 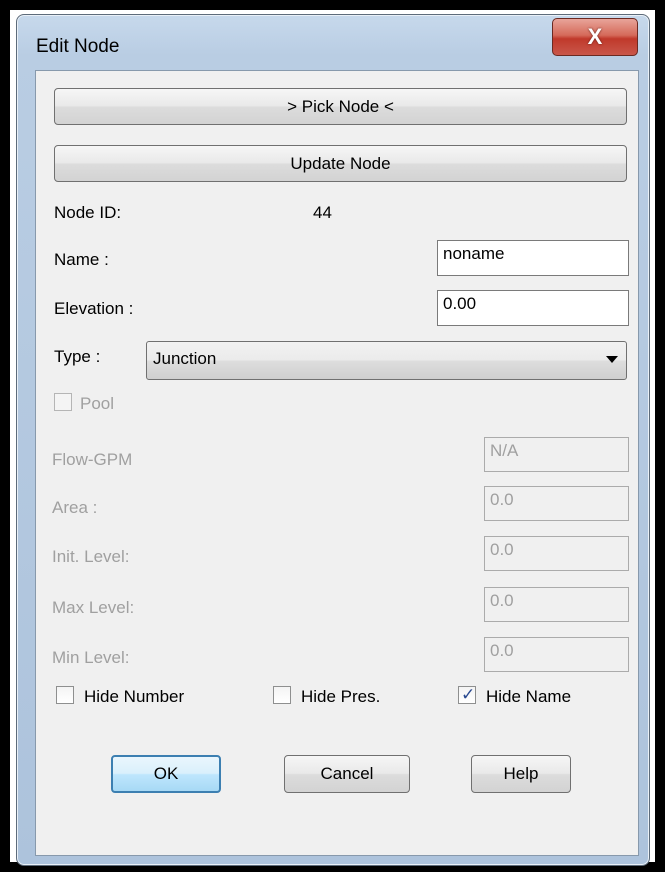 I want to click on pool-label: Pool, so click(x=97, y=403).